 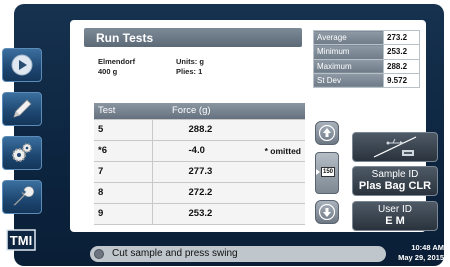 I want to click on stat-value: 253.2, so click(x=401, y=52).